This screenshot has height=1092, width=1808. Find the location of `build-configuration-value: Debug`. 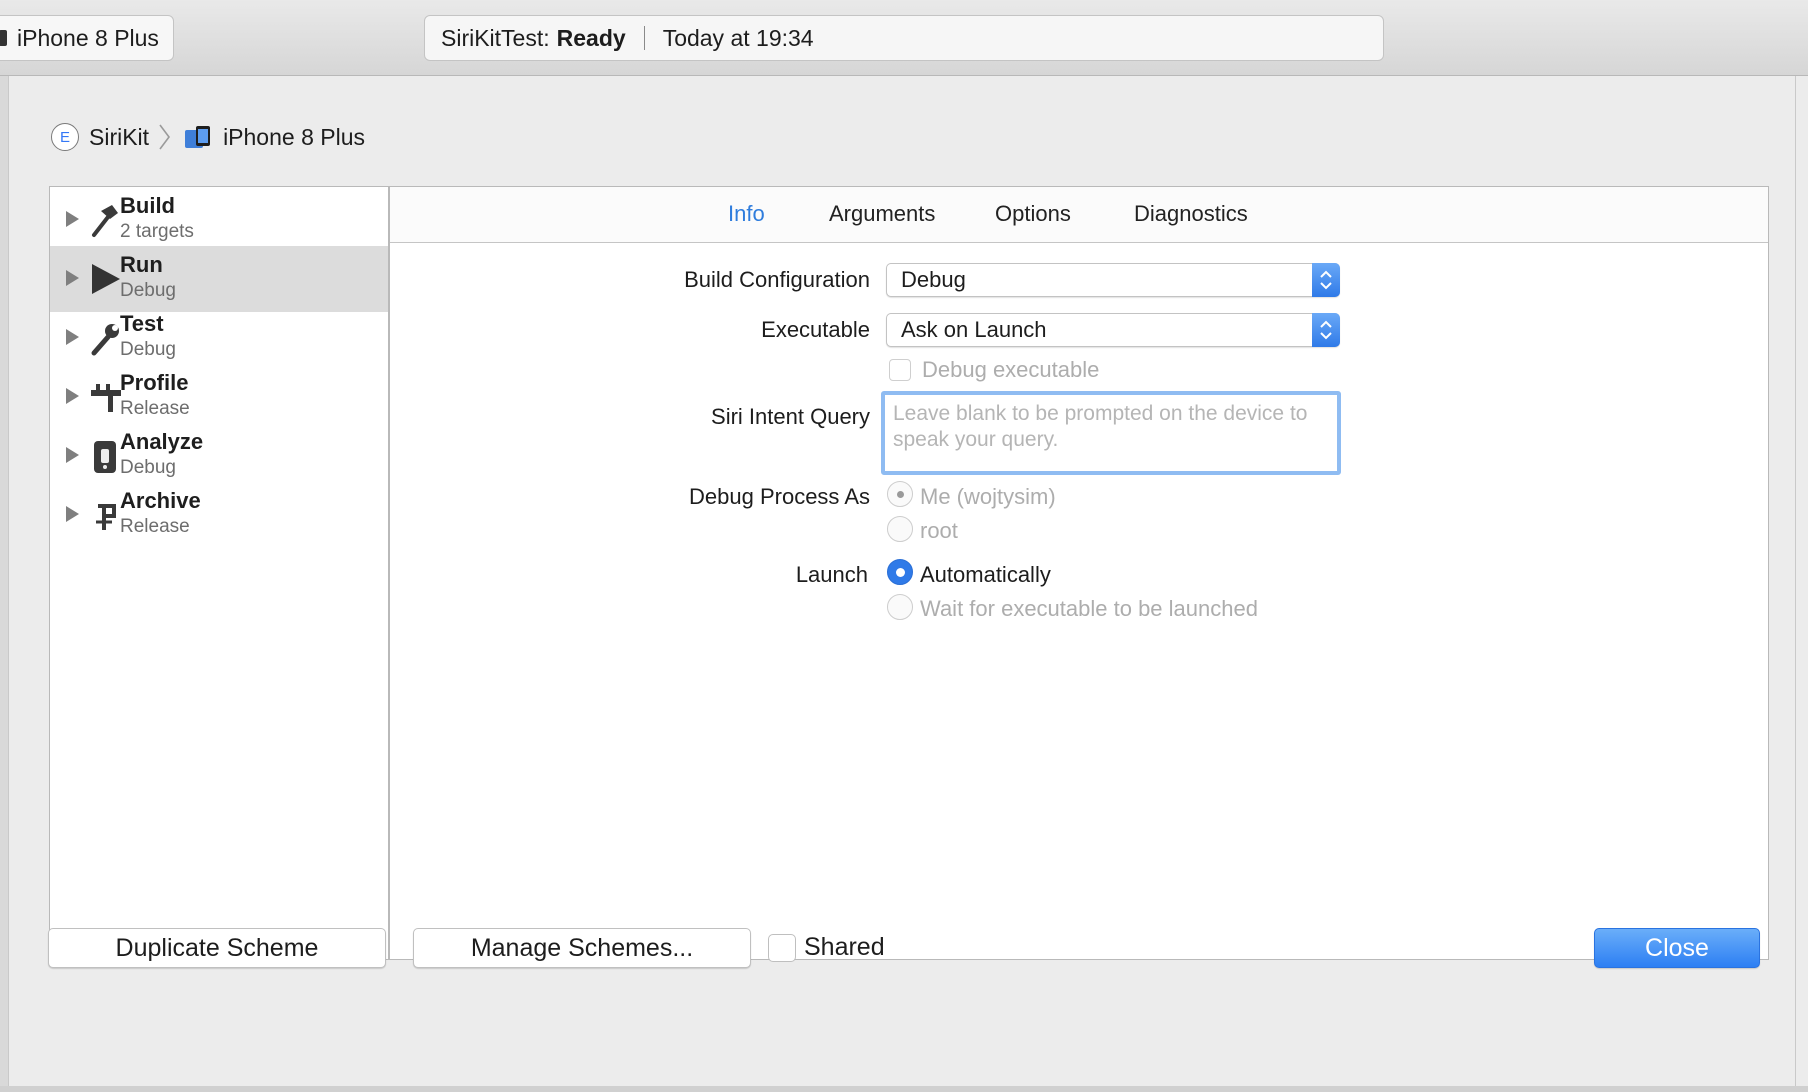

build-configuration-value: Debug is located at coordinates (933, 279).